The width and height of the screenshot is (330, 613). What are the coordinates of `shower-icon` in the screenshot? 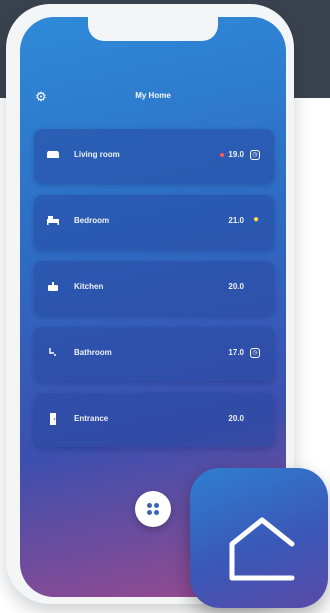 It's located at (53, 353).